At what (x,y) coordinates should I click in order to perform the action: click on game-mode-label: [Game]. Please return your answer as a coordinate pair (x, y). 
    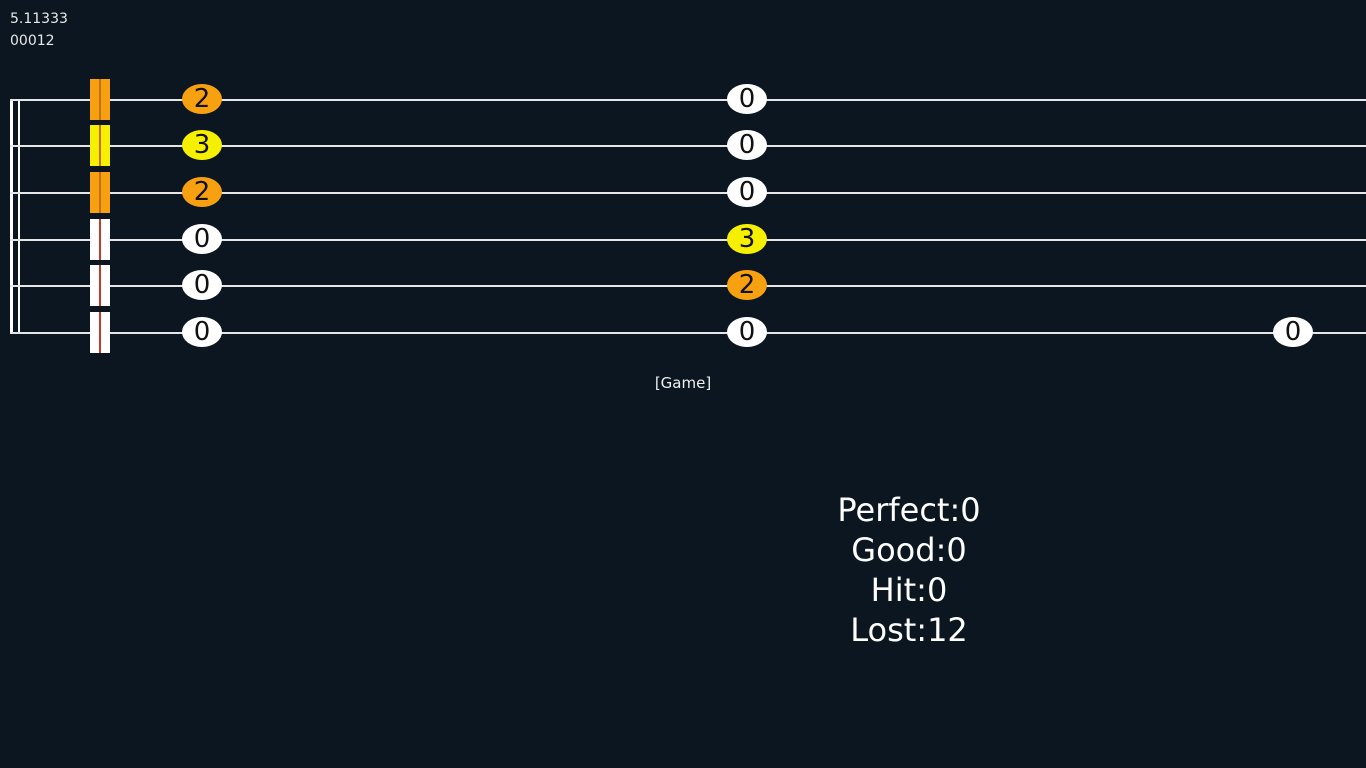
    Looking at the image, I should click on (683, 383).